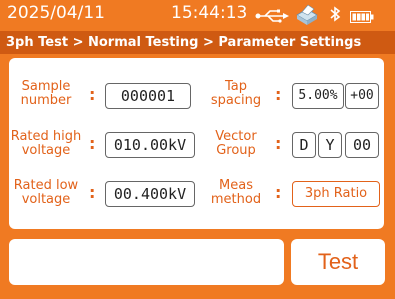  I want to click on status-bar: 2025/04/11 15:44:13, so click(197, 14).